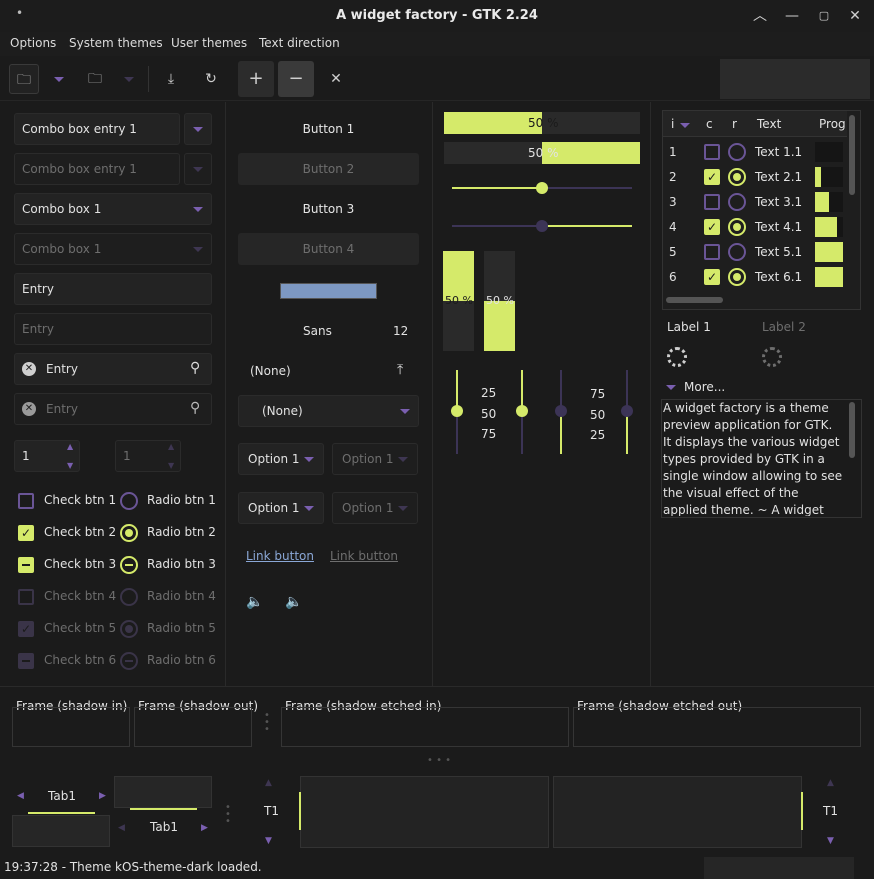  I want to click on remove-button: −, so click(296, 79).